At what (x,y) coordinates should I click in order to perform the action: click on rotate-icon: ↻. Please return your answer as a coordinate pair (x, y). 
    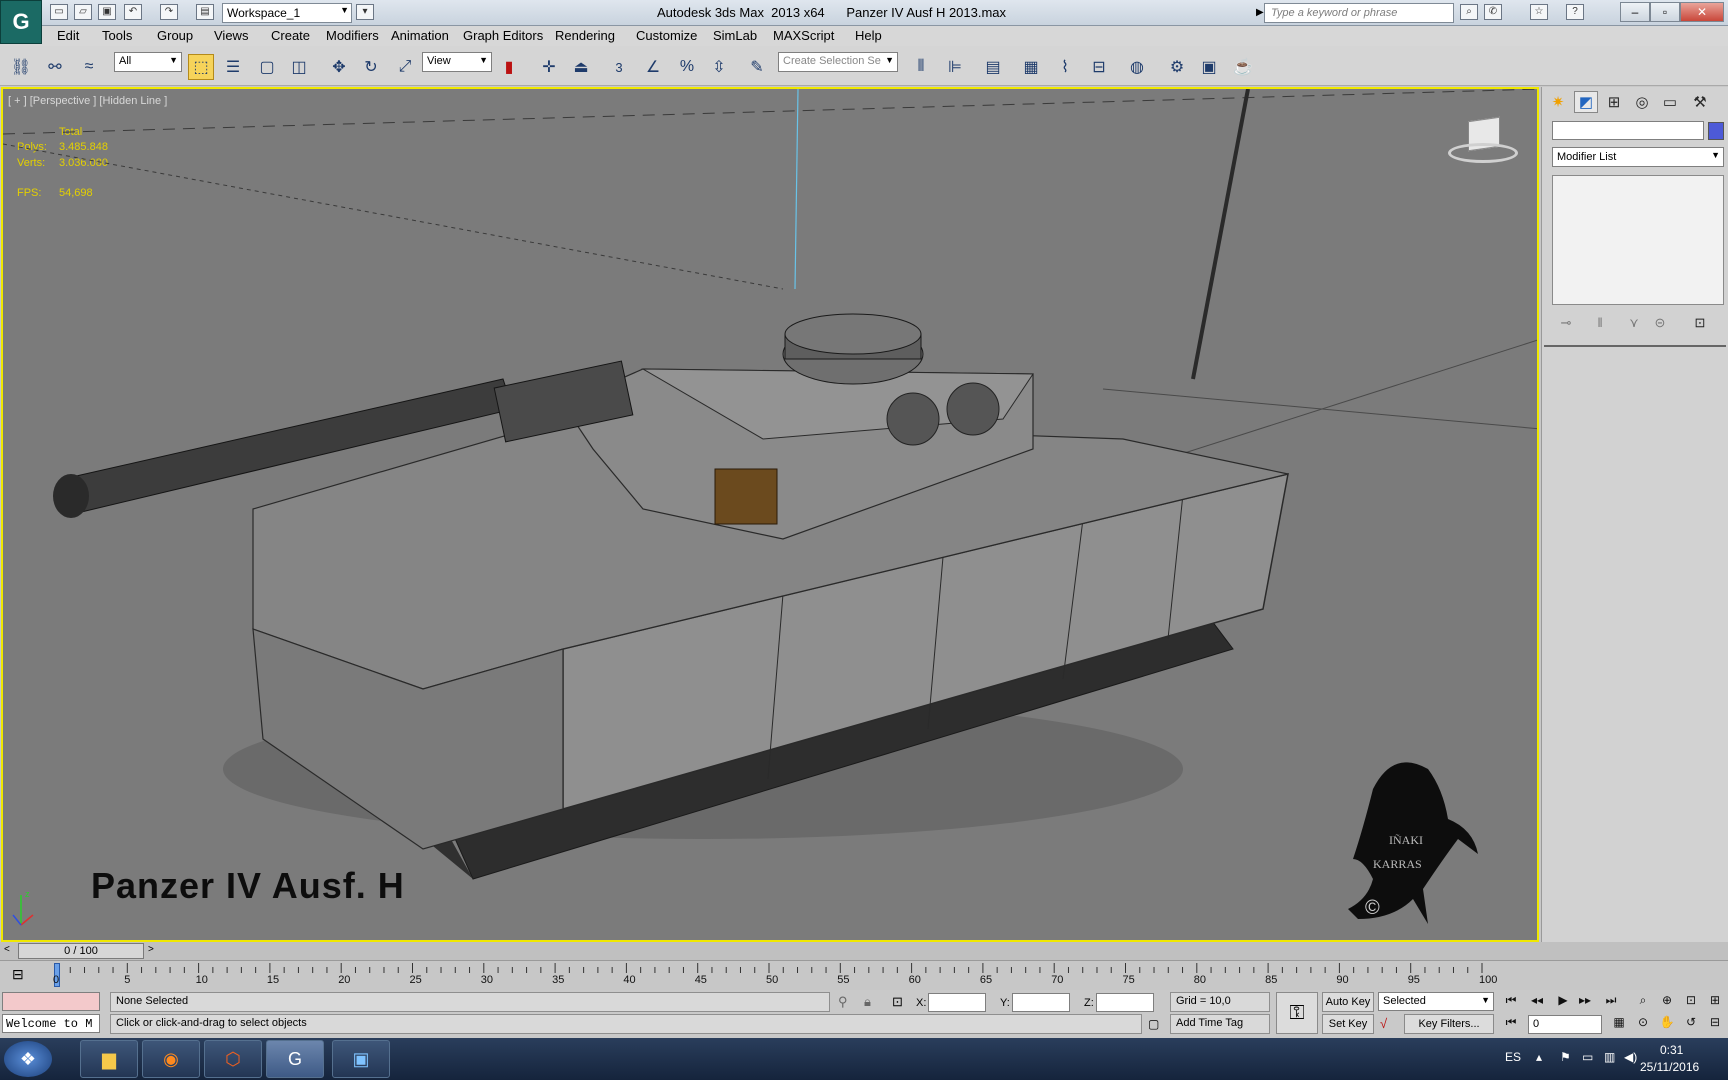
    Looking at the image, I should click on (371, 67).